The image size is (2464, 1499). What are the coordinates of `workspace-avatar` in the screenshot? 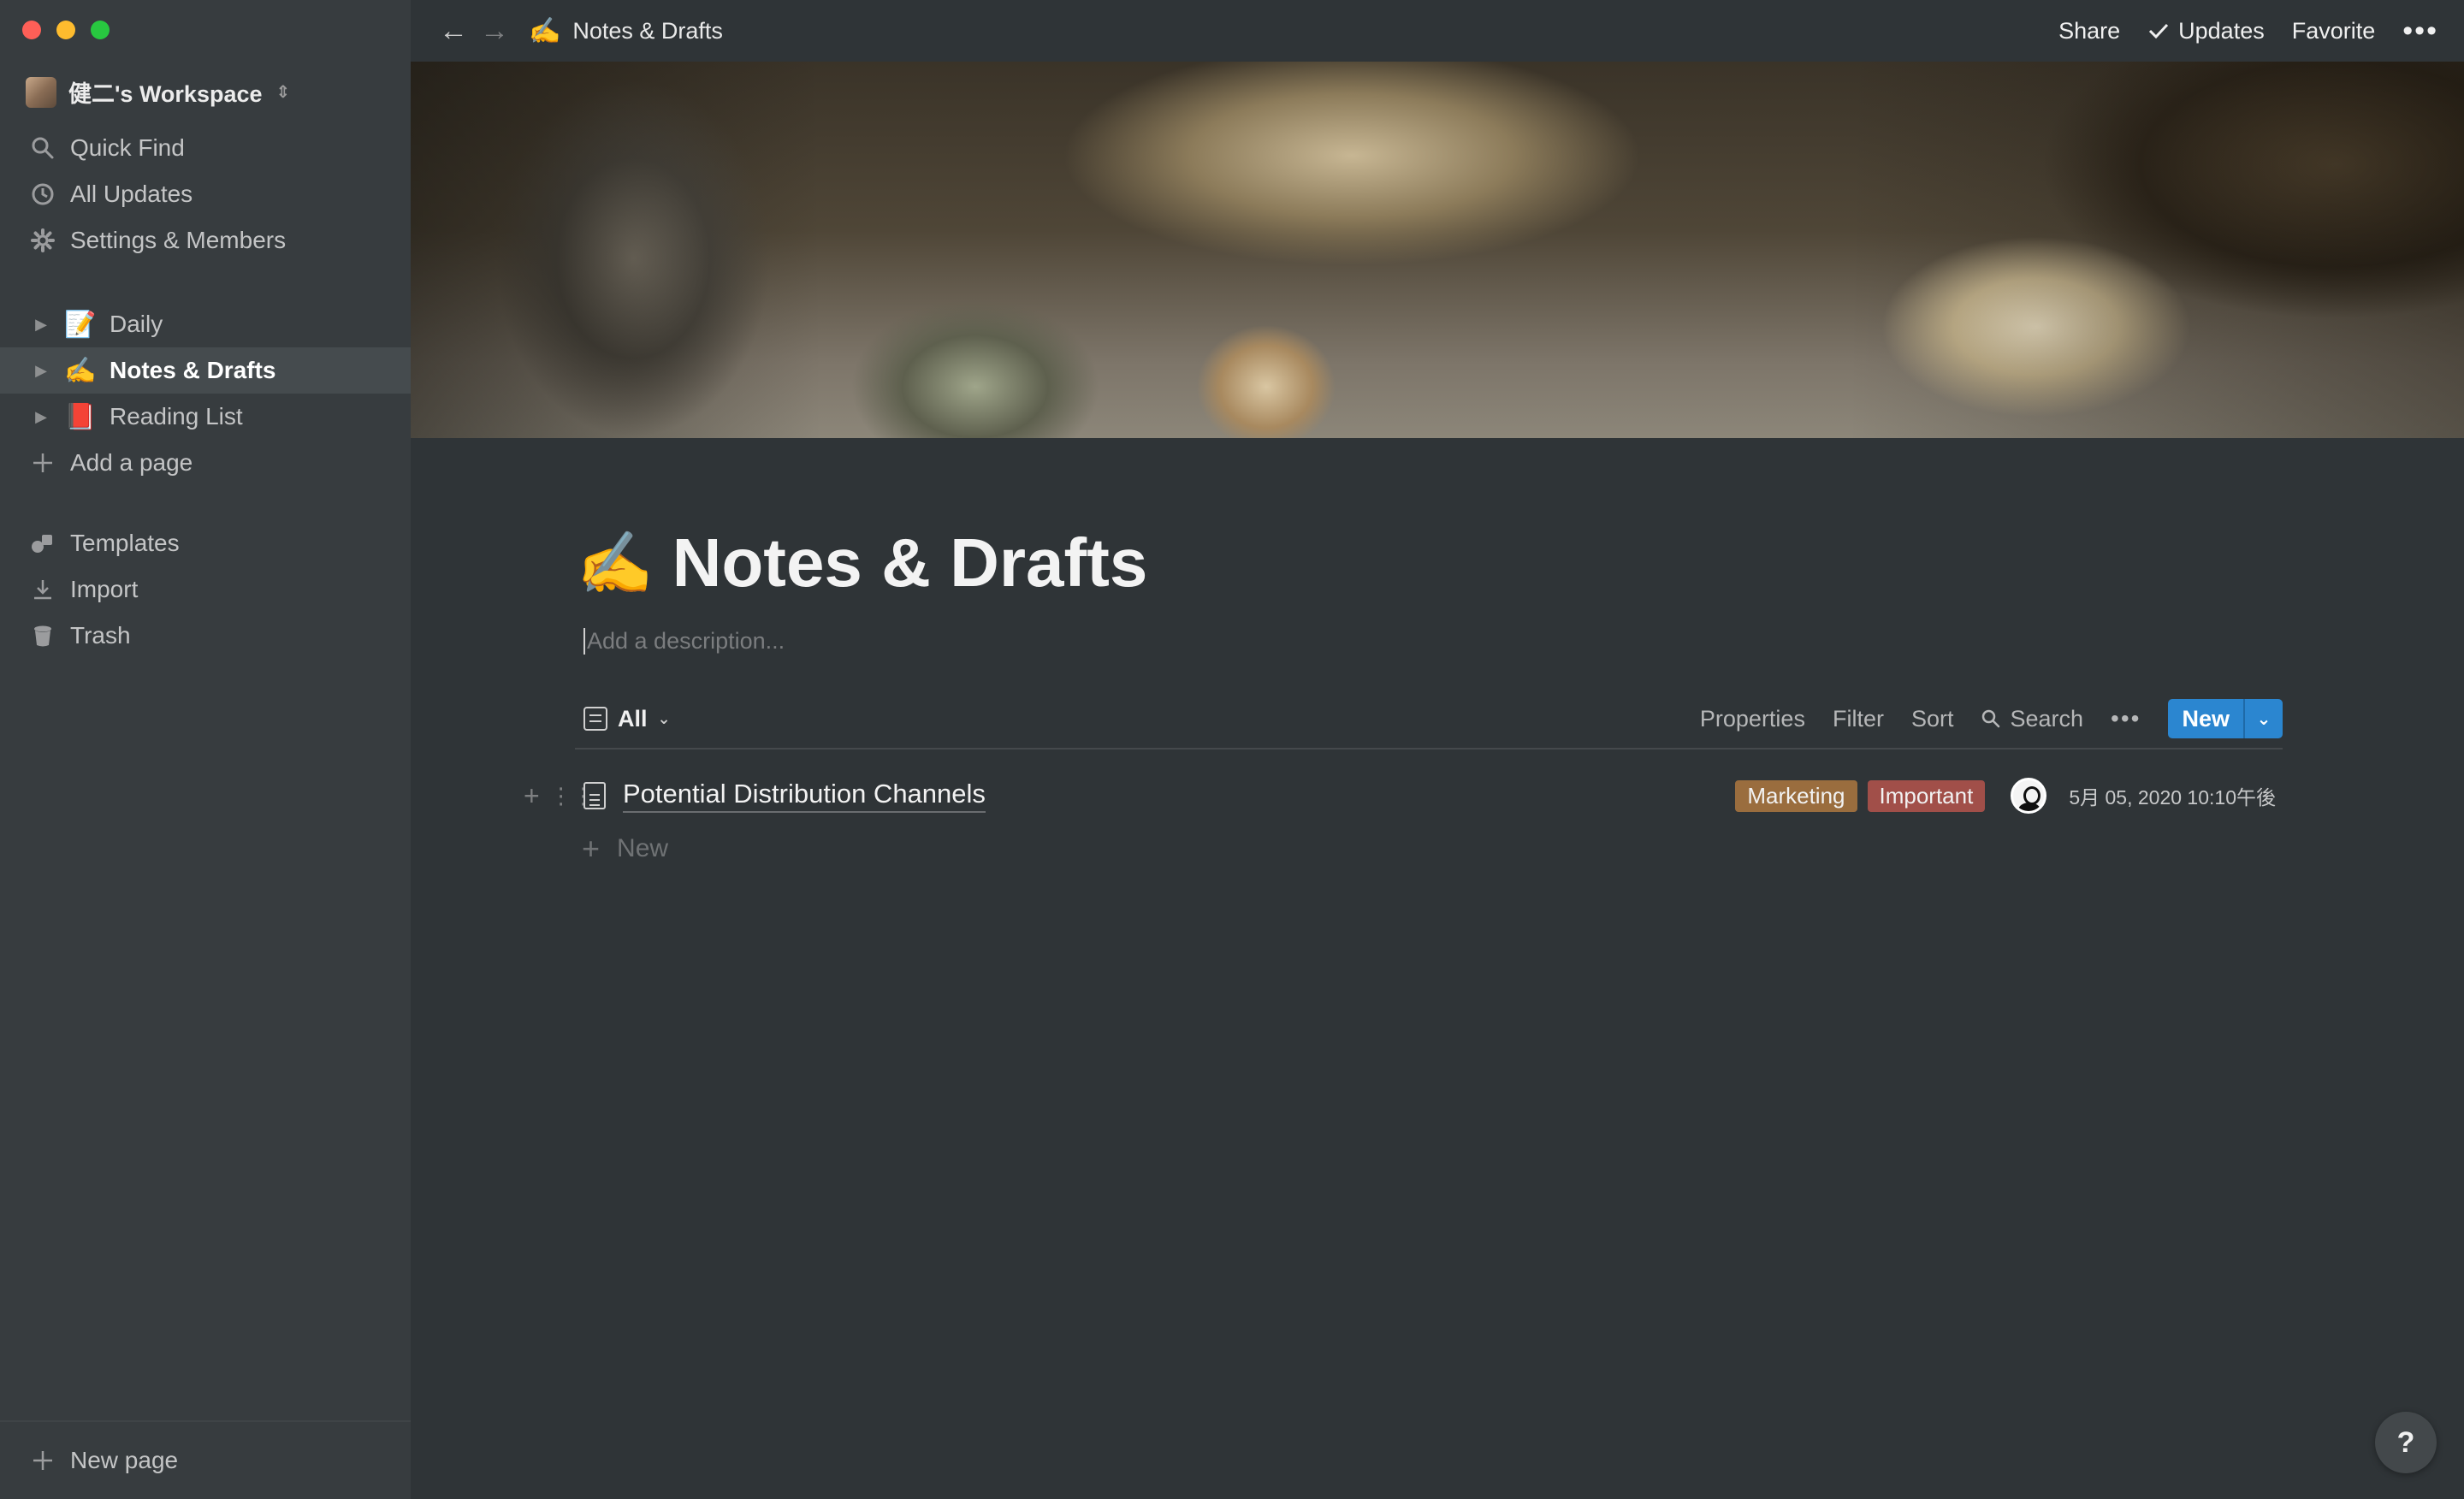 It's located at (41, 92).